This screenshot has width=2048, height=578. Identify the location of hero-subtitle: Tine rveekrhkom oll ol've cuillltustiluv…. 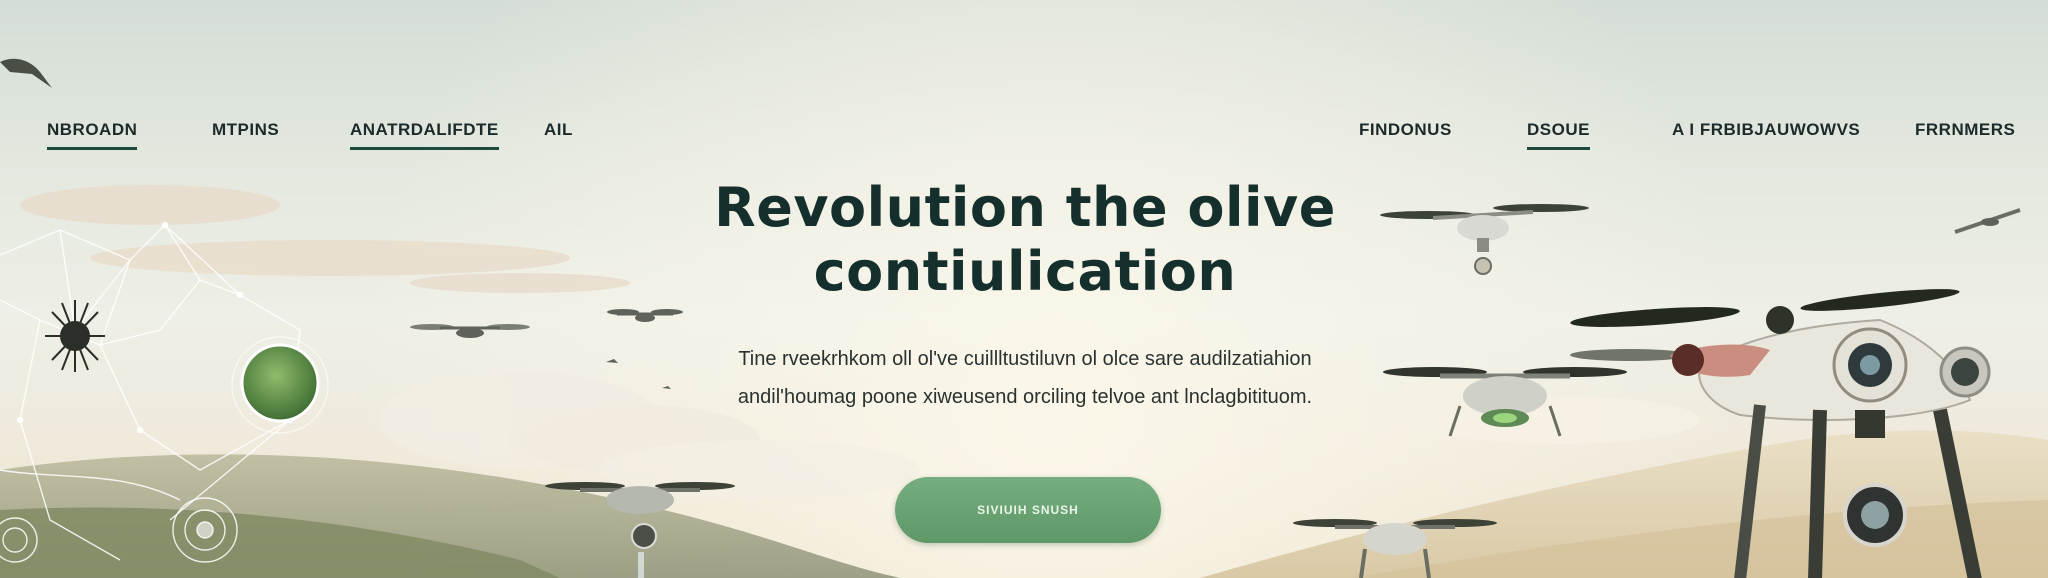
(1025, 378).